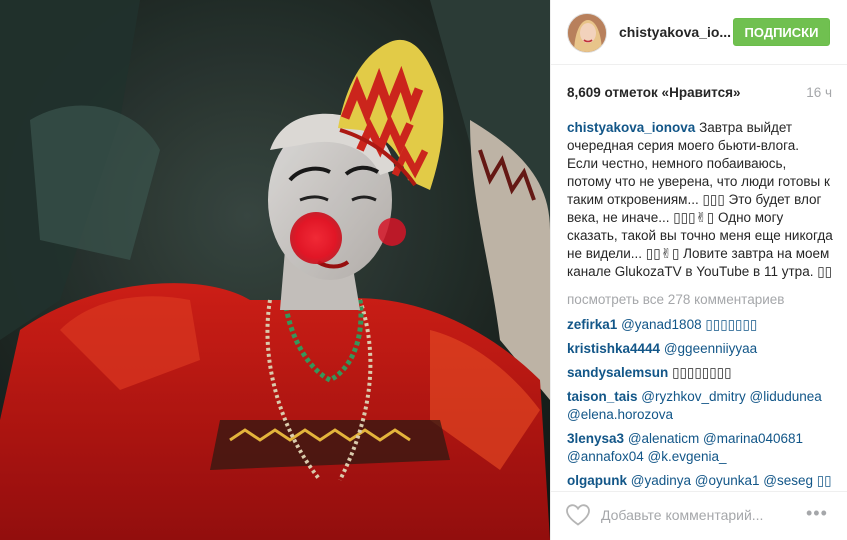 The height and width of the screenshot is (540, 847). I want to click on comment-item: olgapunk @yadinya @oyunka1 @seseg ▯▯, so click(700, 481).